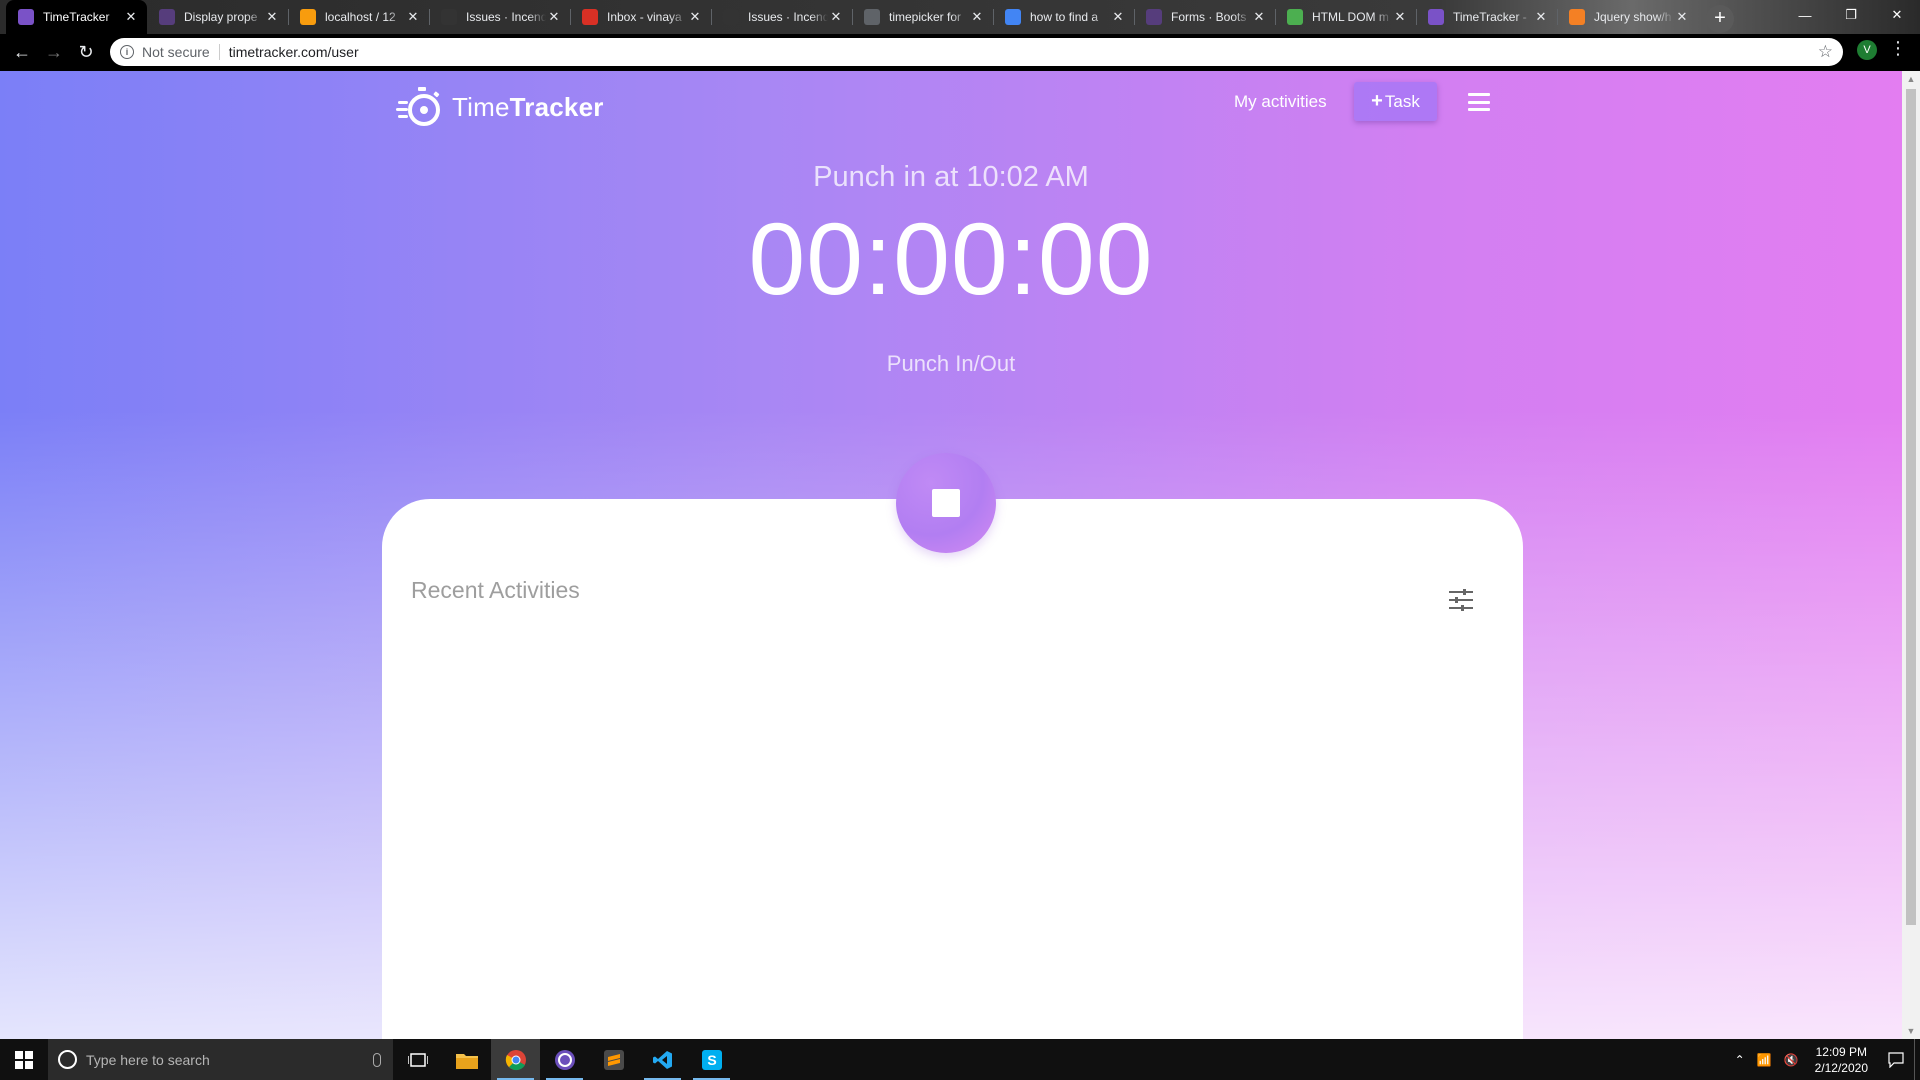 This screenshot has height=1080, width=1920. I want to click on punch-in-time: Punch in at 10:02 AM, so click(951, 177).